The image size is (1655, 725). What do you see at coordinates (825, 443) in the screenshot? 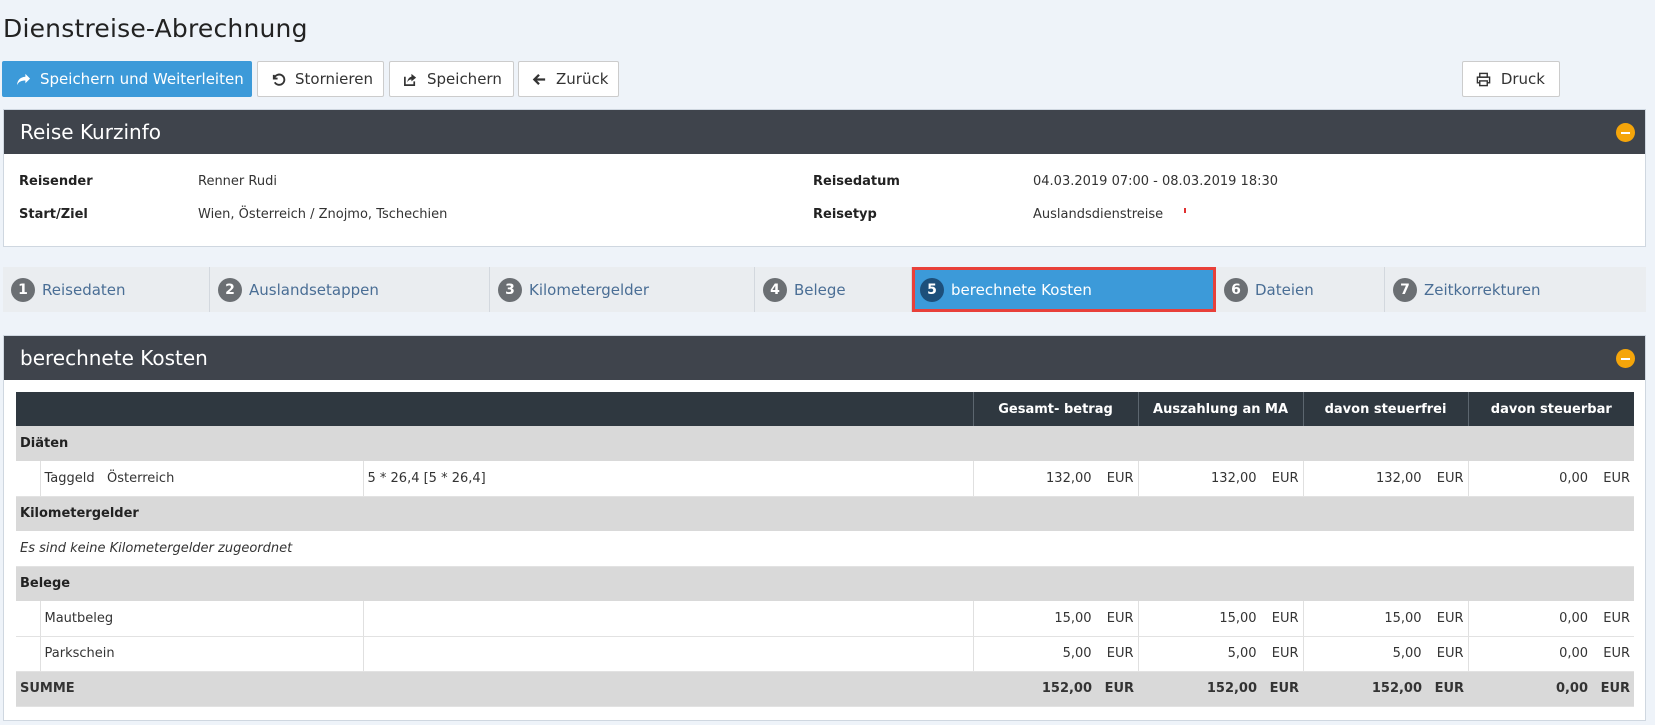
I see `group-row-diaeten: Diäten` at bounding box center [825, 443].